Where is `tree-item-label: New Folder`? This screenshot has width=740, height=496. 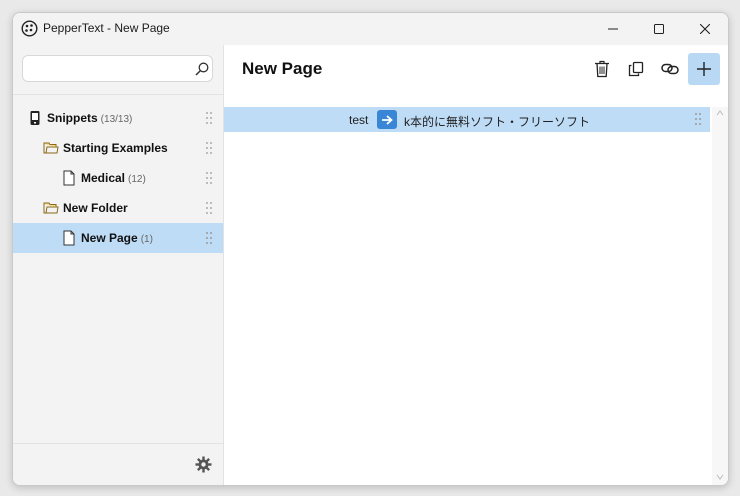 tree-item-label: New Folder is located at coordinates (95, 208).